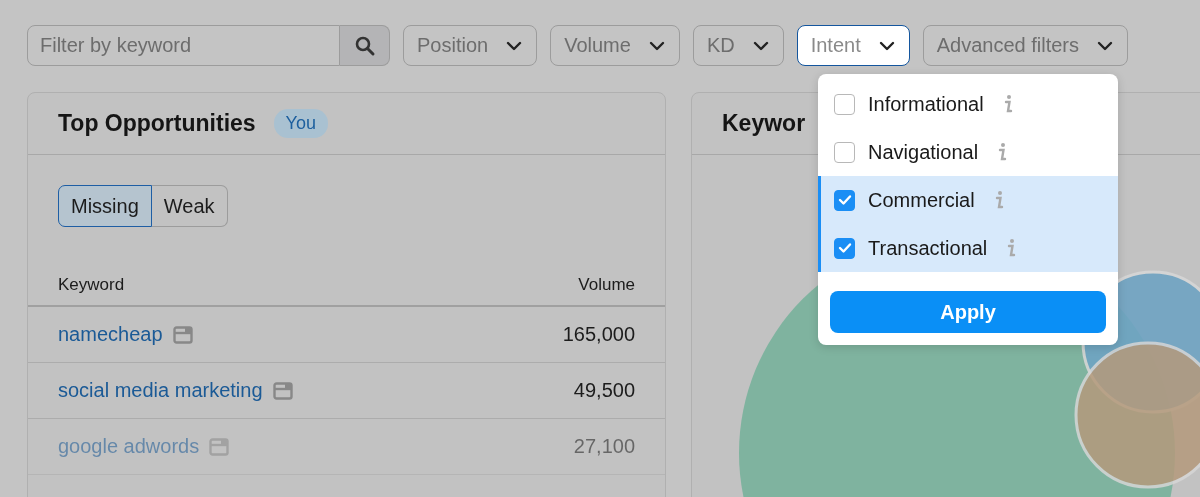  Describe the element at coordinates (300, 123) in the screenshot. I see `you-badge: You` at that location.